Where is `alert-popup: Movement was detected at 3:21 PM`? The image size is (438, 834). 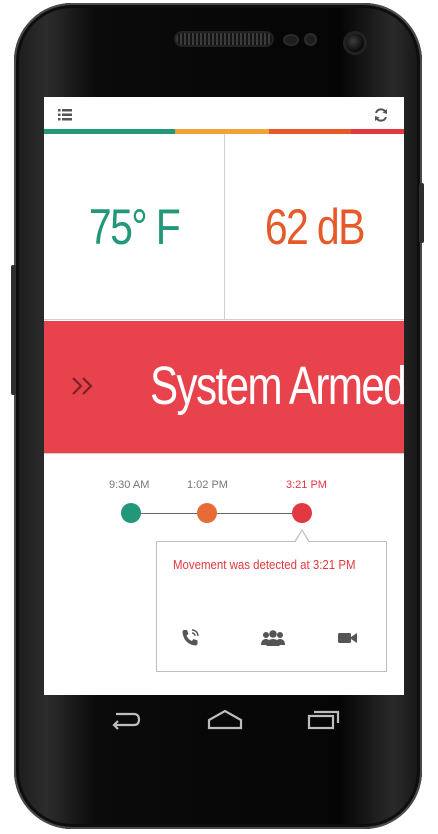
alert-popup: Movement was detected at 3:21 PM is located at coordinates (271, 600).